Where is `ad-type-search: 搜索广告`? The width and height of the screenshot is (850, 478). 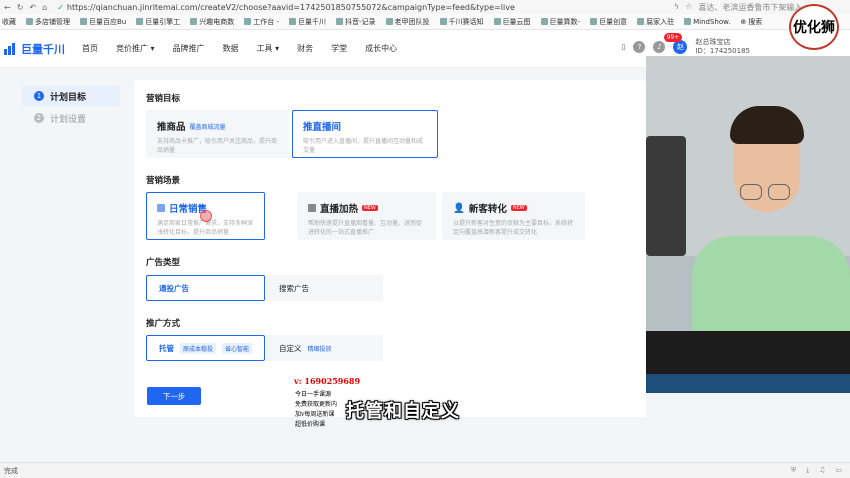
ad-type-search: 搜索广告 is located at coordinates (324, 288).